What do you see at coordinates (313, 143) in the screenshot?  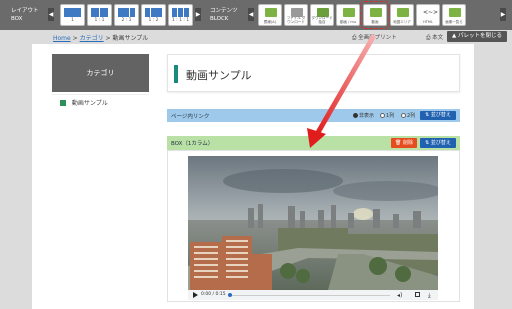 I see `box-header-bar: BOX（1カラム） 🗑 削除 ⇅ 並び替え` at bounding box center [313, 143].